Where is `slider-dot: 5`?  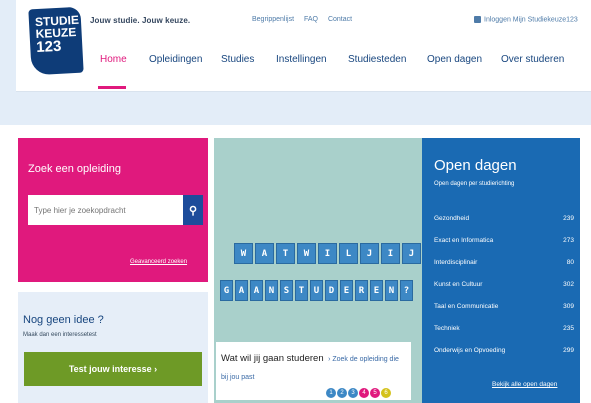 slider-dot: 5 is located at coordinates (375, 393).